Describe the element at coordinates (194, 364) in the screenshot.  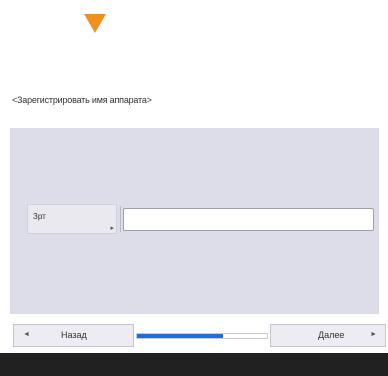
I see `bottom-status-bar` at that location.